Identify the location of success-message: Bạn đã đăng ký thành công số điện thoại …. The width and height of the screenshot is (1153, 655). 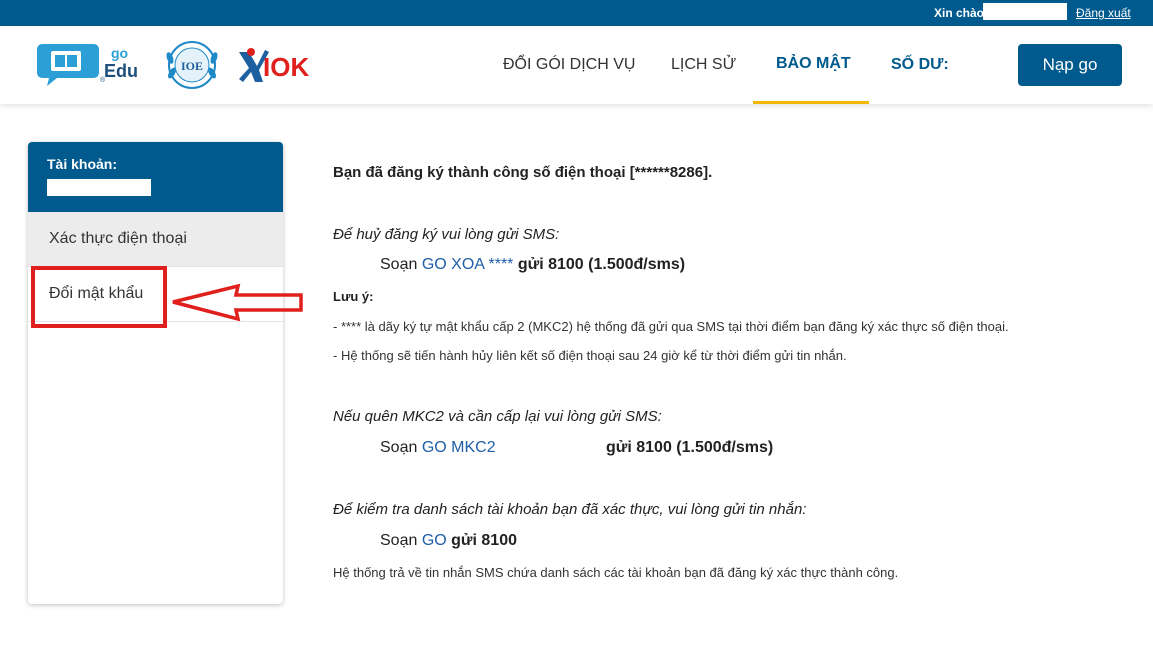
(523, 172).